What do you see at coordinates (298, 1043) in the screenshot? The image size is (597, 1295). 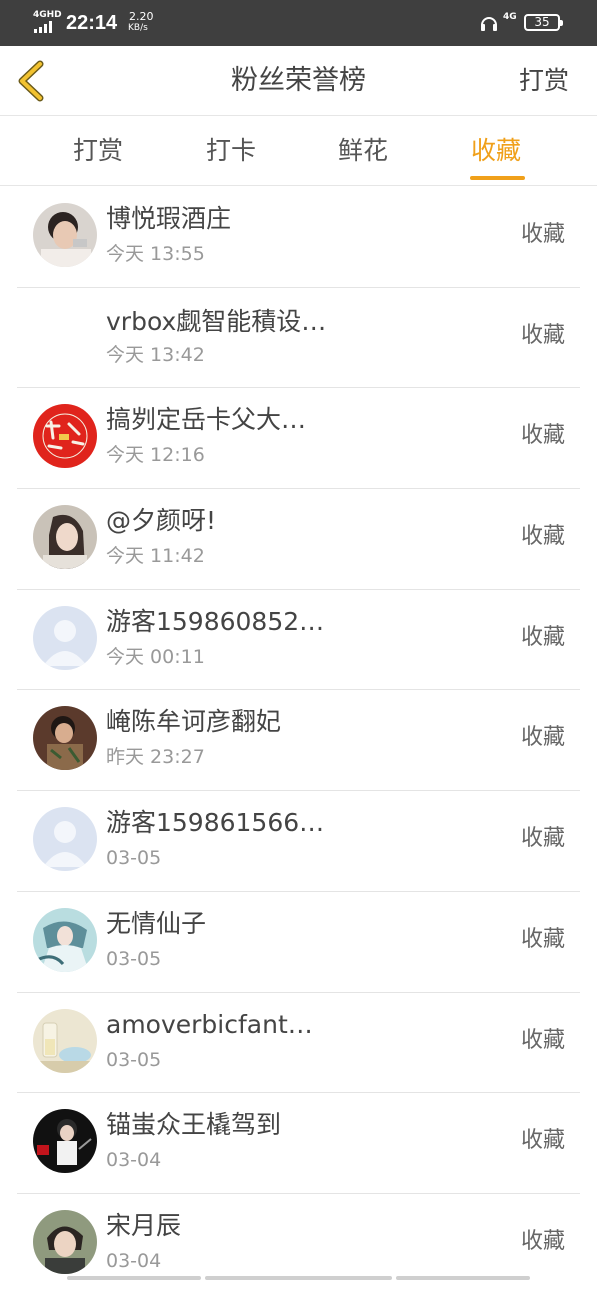 I see `list-item: amoverbicfant… 03-05 收藏` at bounding box center [298, 1043].